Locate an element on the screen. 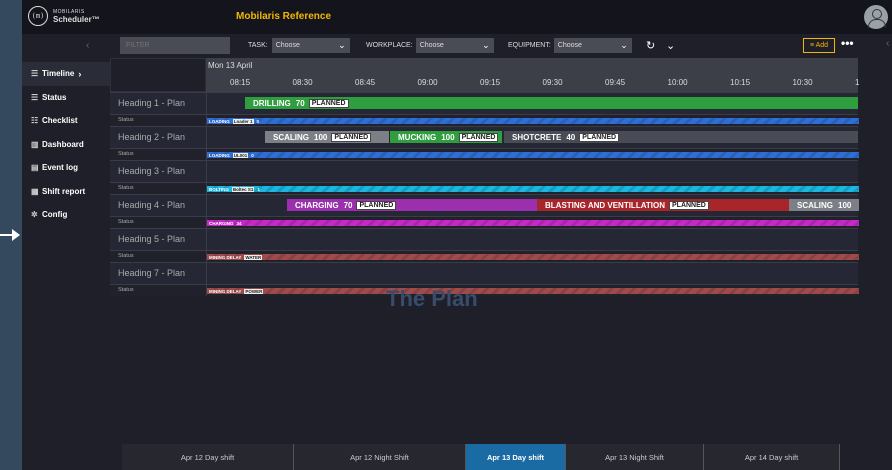  equipment-filter: EQUIPMENT: Choose ⌄ is located at coordinates (570, 45).